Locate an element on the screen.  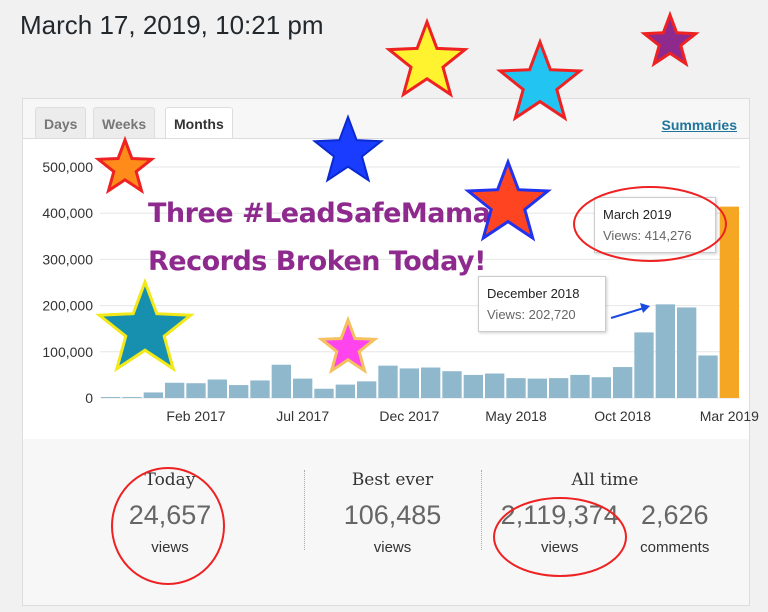
headline-line2: Records Broken Today! is located at coordinates (317, 261).